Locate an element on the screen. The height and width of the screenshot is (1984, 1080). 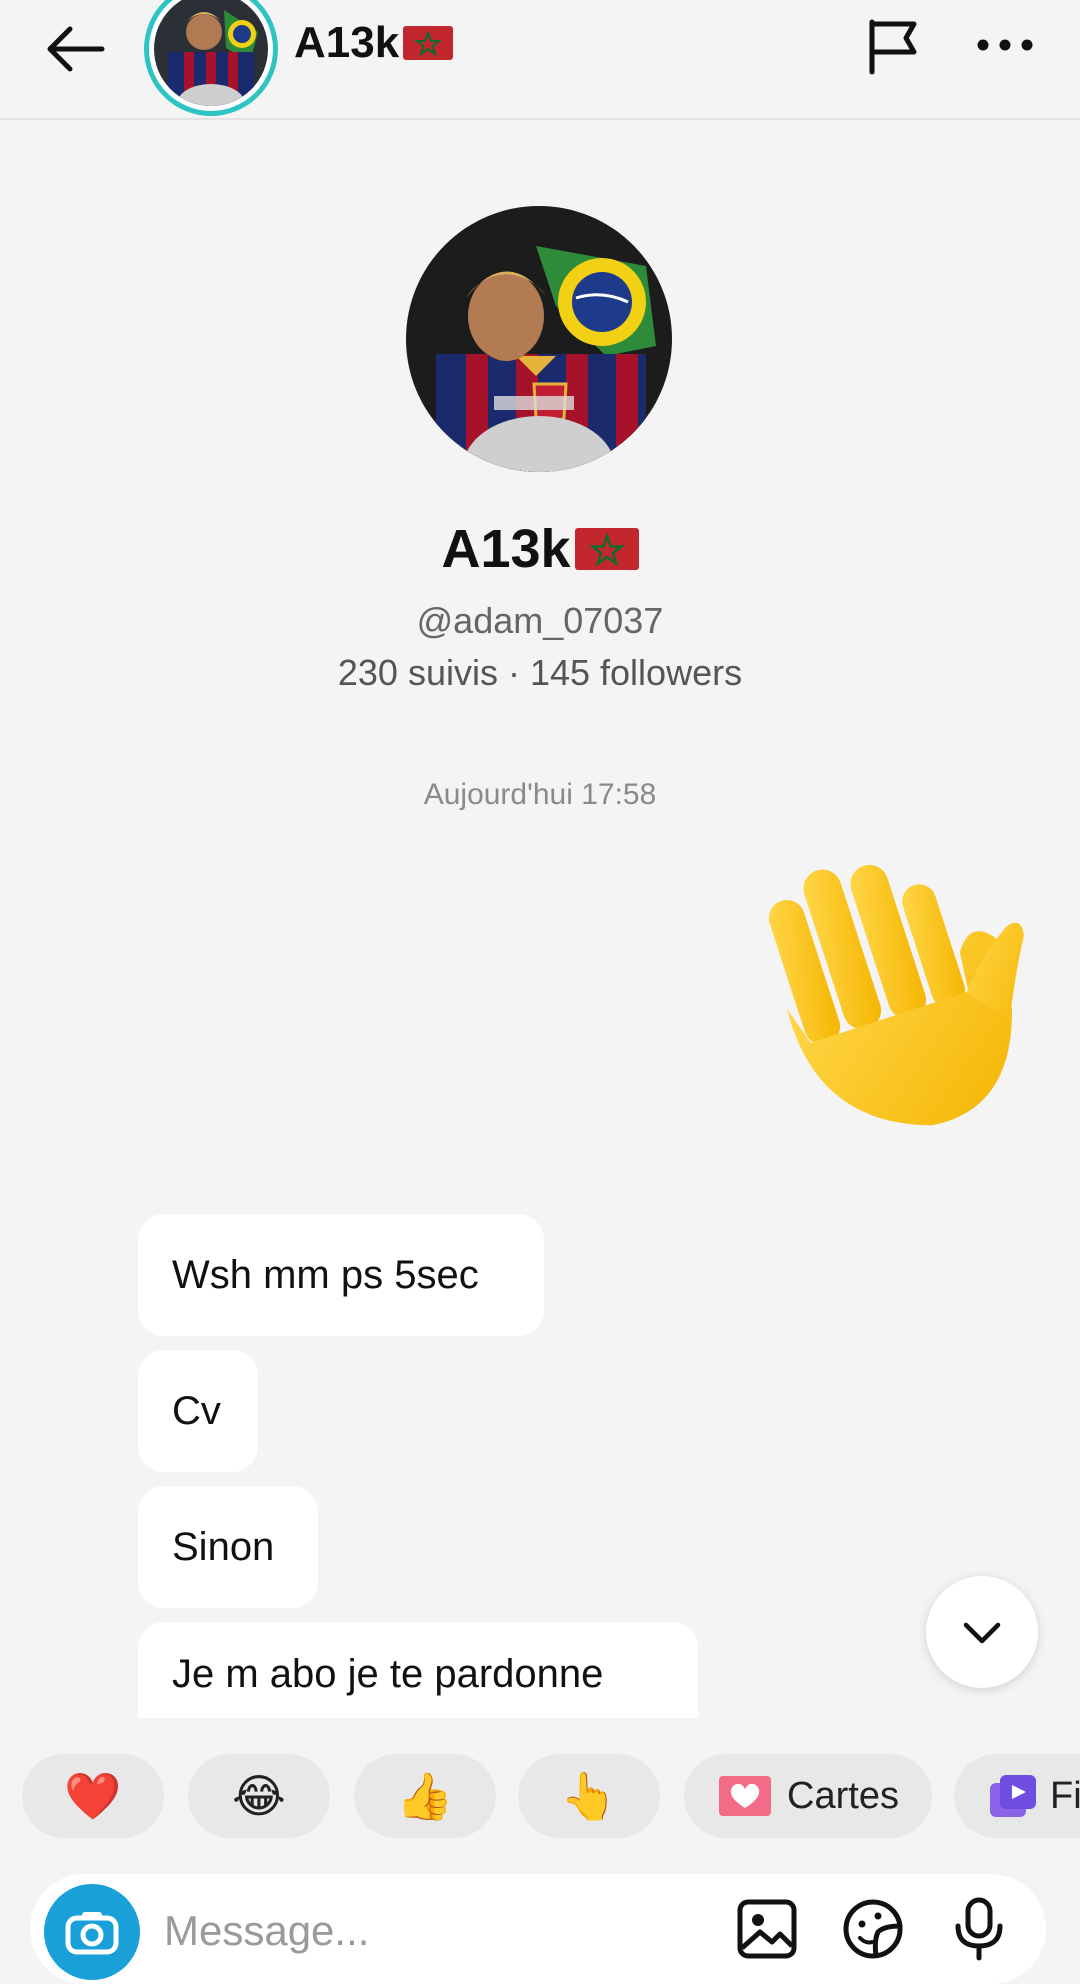
chevron-down-icon is located at coordinates (982, 1633).